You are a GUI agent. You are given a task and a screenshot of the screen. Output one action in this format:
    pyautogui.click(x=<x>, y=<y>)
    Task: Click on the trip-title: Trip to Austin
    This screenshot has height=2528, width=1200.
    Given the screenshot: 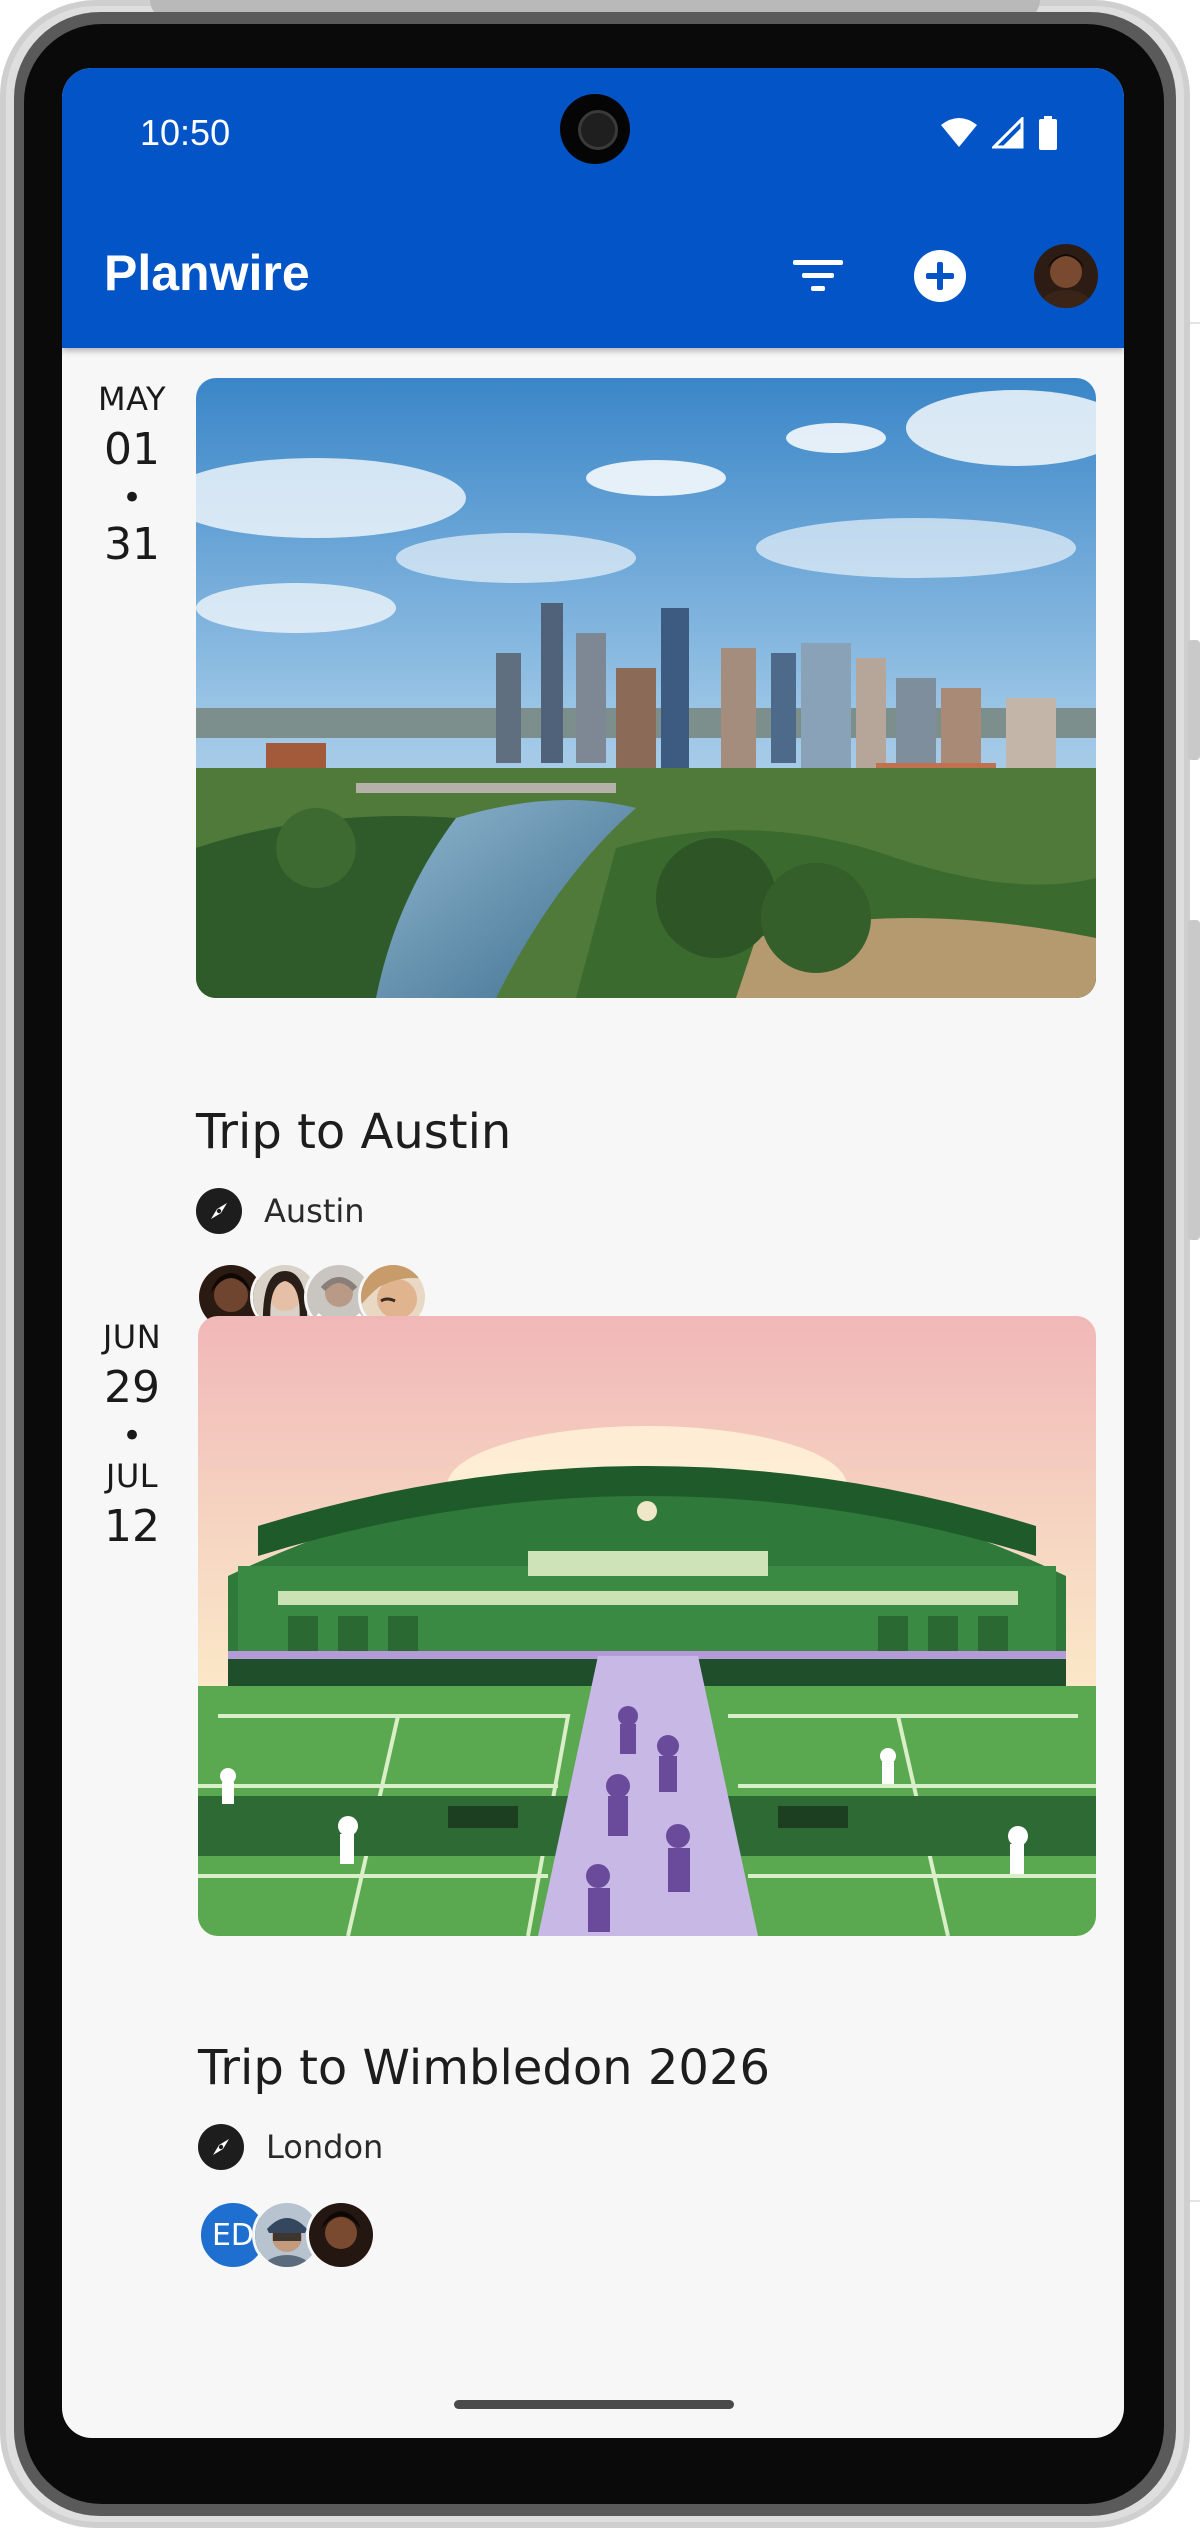 What is the action you would take?
    pyautogui.click(x=354, y=1132)
    